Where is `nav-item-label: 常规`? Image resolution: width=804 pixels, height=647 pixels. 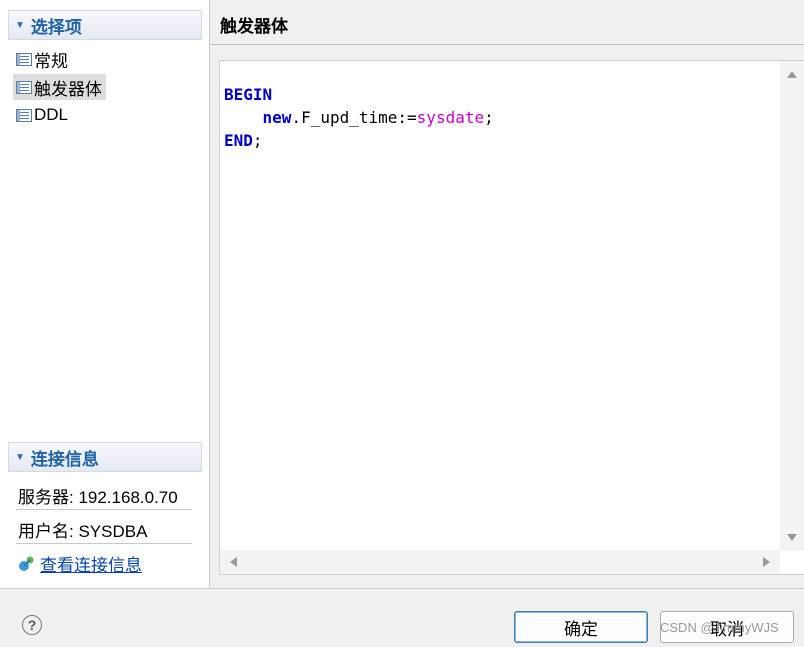 nav-item-label: 常规 is located at coordinates (51, 61).